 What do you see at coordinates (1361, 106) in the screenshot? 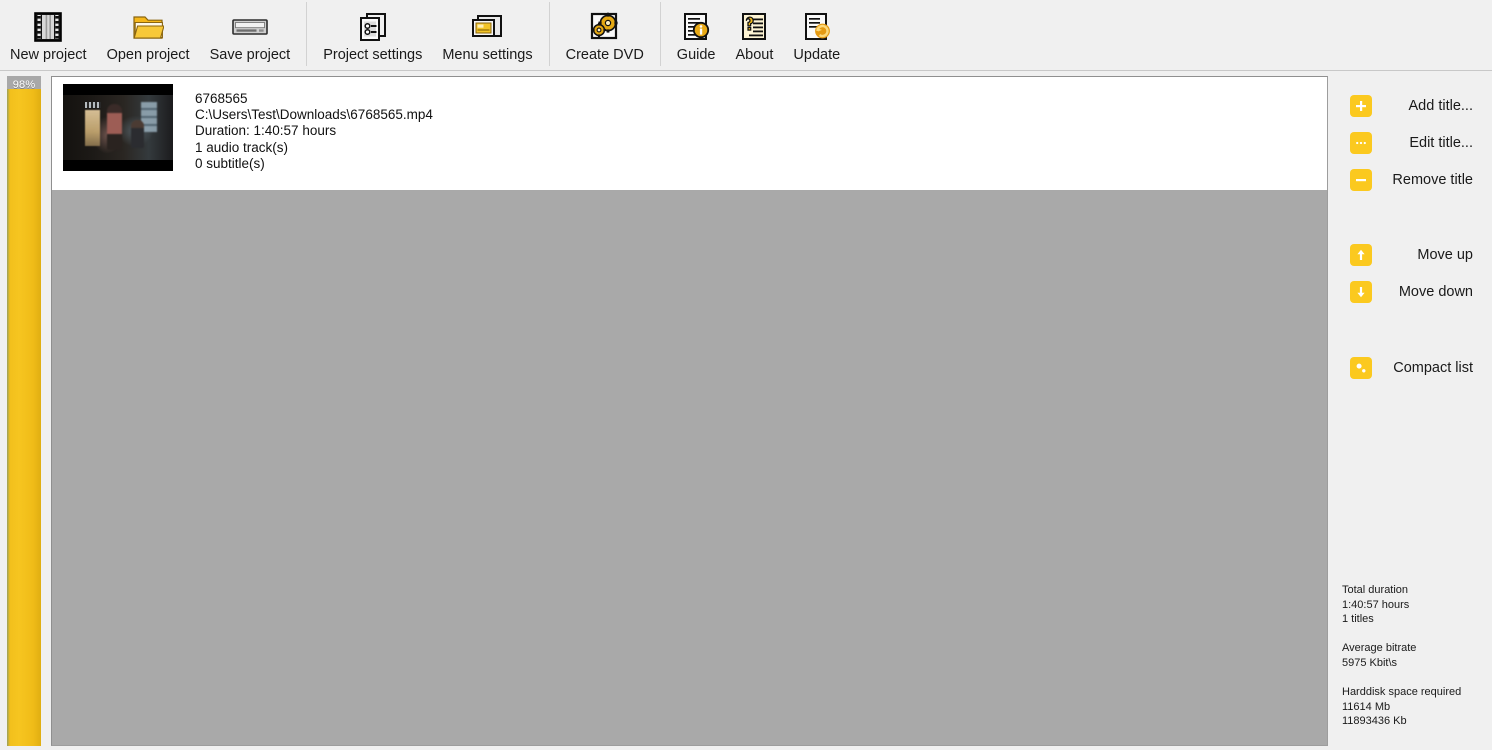
I see `plus-icon` at bounding box center [1361, 106].